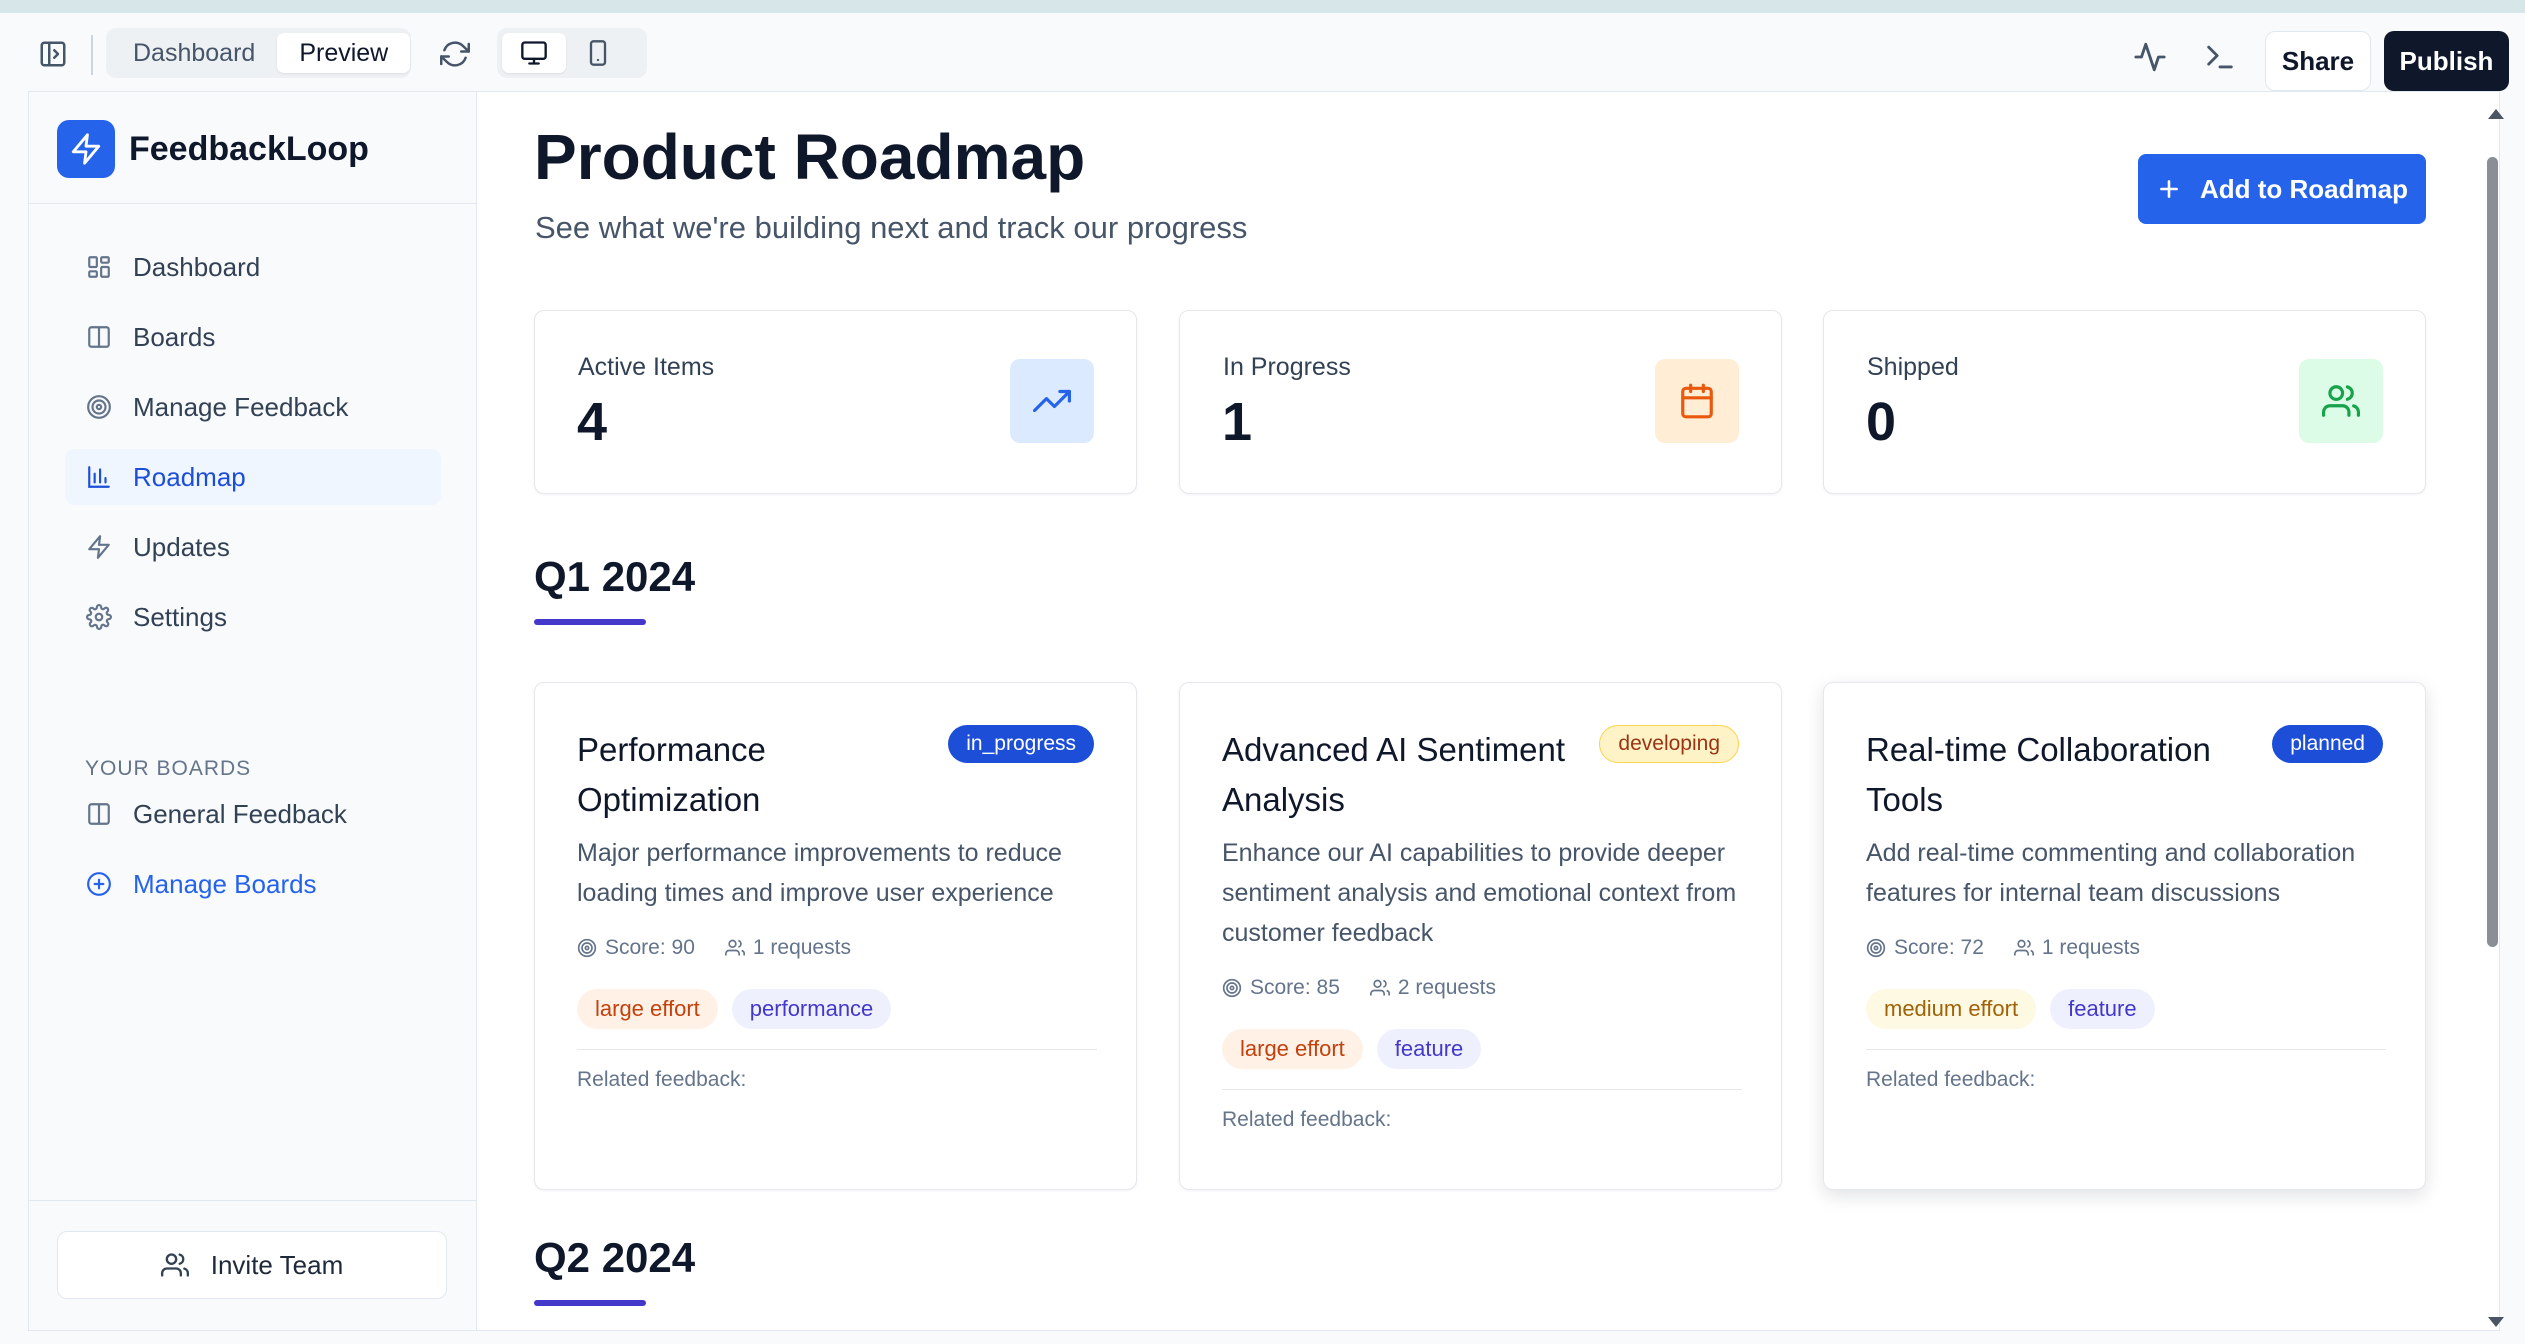 This screenshot has width=2525, height=1344. What do you see at coordinates (534, 53) in the screenshot?
I see `desktop-icon` at bounding box center [534, 53].